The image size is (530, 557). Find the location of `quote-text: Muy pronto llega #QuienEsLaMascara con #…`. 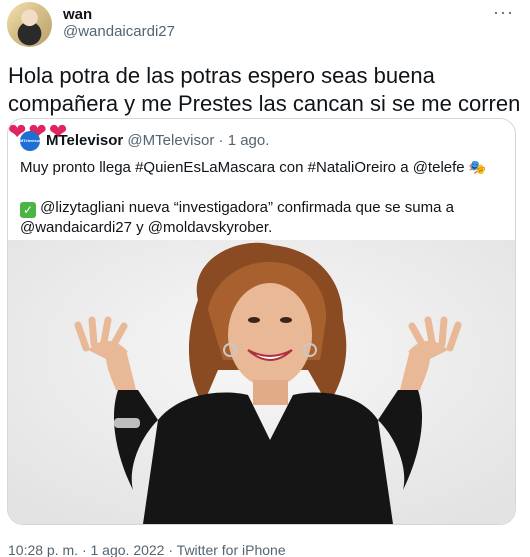

quote-text: Muy pronto llega #QuienEsLaMascara con #… is located at coordinates (265, 197).